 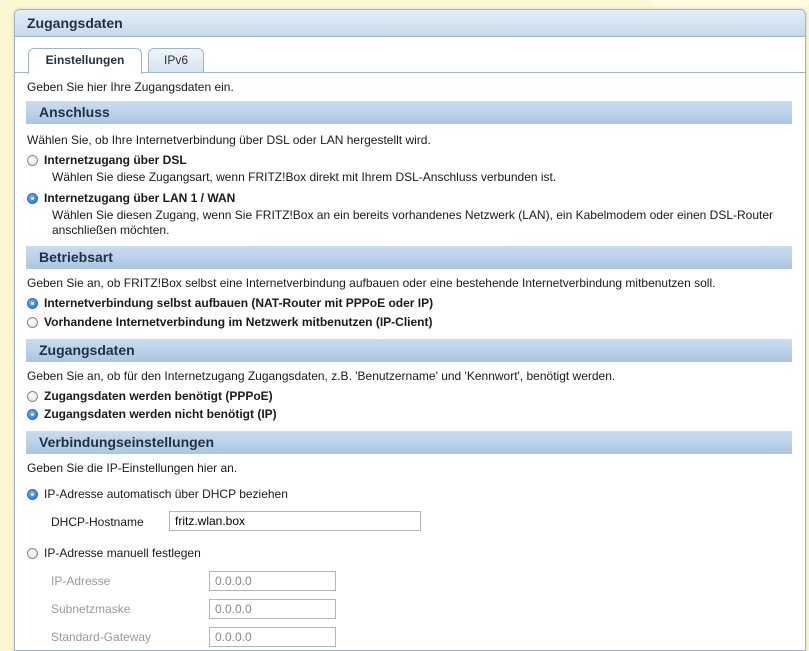 I want to click on section-header-verbindungseinstellungen: Verbindungseinstellungen, so click(x=409, y=442).